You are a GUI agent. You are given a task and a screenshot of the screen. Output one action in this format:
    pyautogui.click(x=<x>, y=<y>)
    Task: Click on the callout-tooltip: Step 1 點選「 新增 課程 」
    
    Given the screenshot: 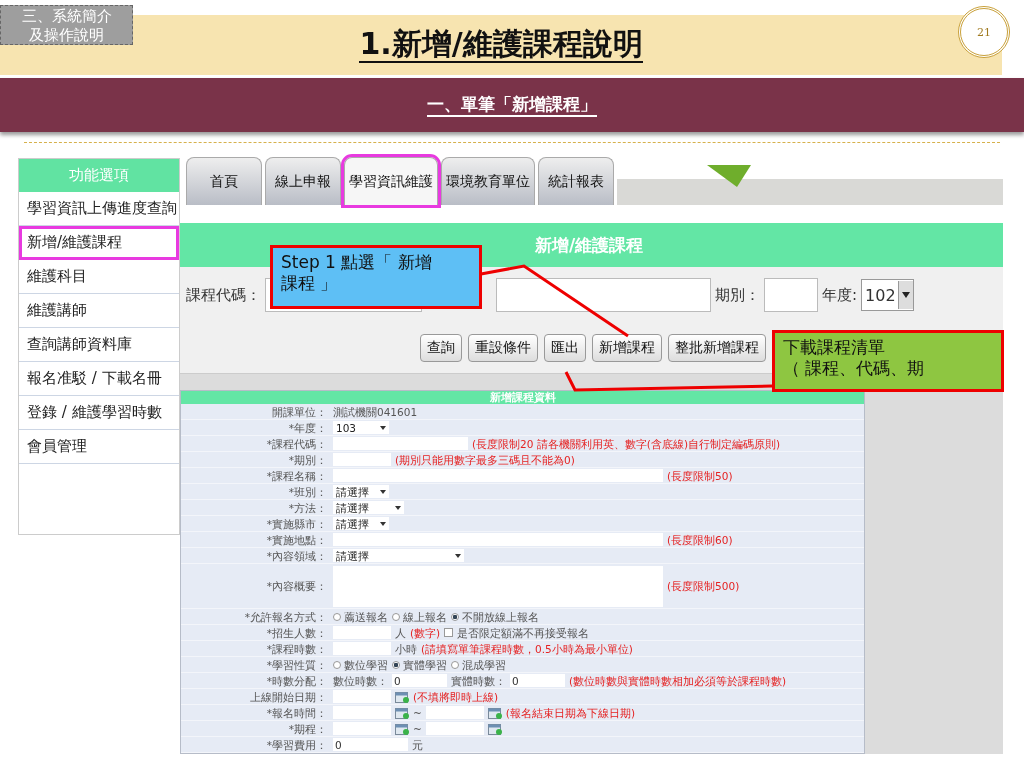 What is the action you would take?
    pyautogui.click(x=376, y=277)
    